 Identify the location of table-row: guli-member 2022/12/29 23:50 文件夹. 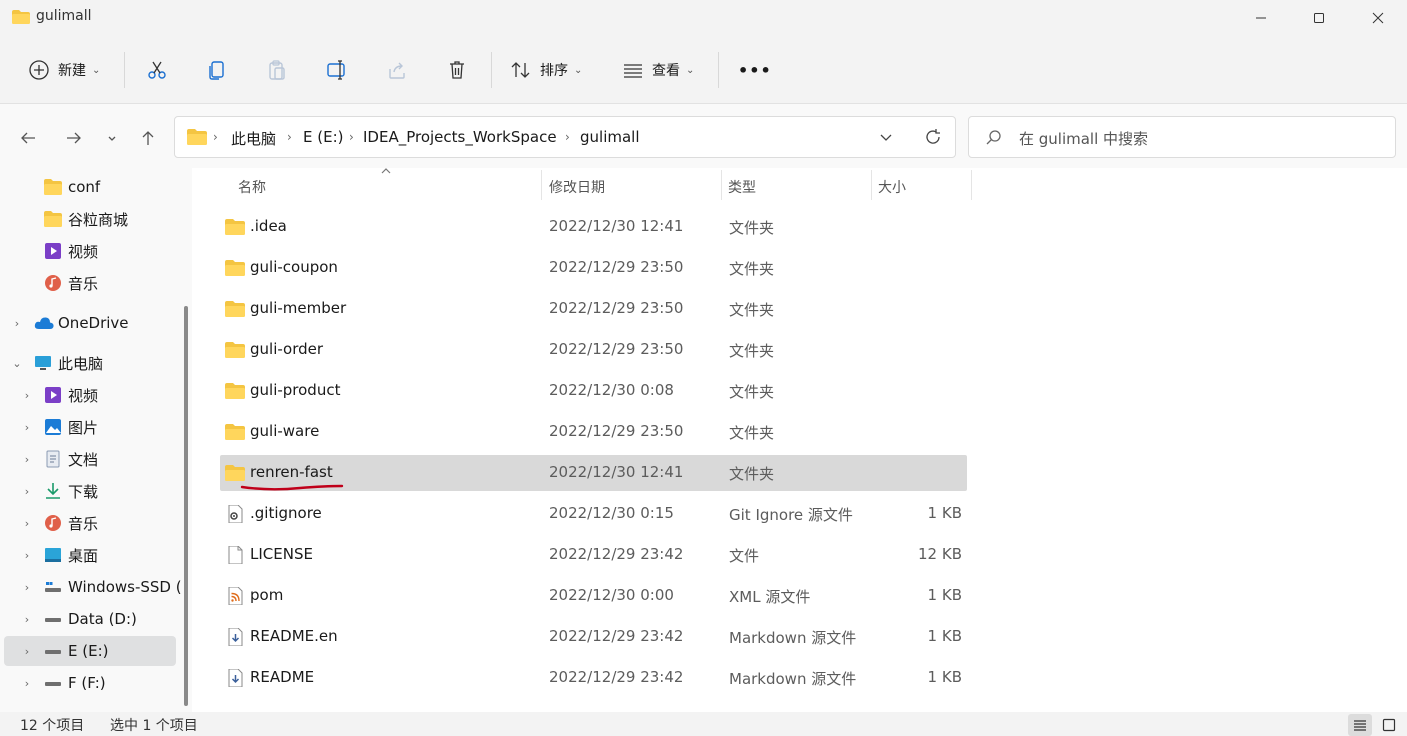
(593, 309).